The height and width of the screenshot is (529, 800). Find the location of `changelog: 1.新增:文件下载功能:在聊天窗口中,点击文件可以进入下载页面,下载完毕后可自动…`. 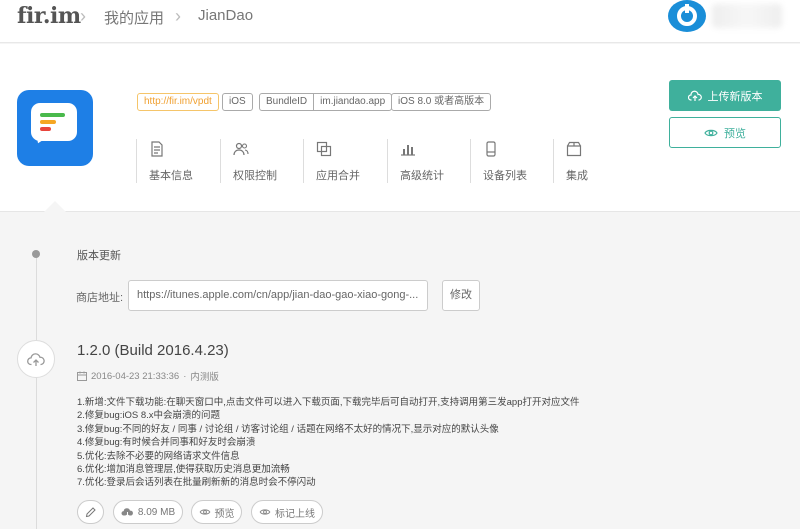

changelog: 1.新增:文件下载功能:在聊天窗口中,点击文件可以进入下载页面,下载完毕后可自动… is located at coordinates (328, 443).